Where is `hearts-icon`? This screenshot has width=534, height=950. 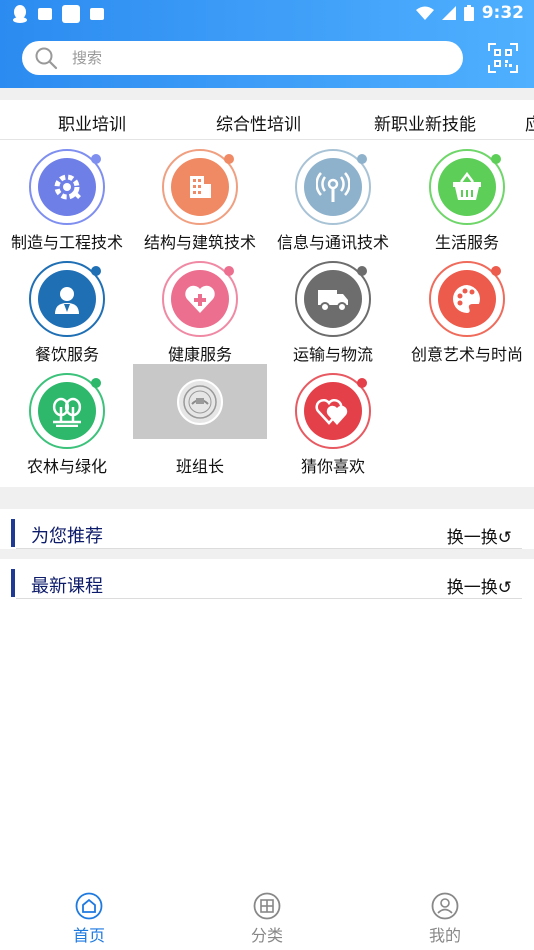
hearts-icon is located at coordinates (333, 411).